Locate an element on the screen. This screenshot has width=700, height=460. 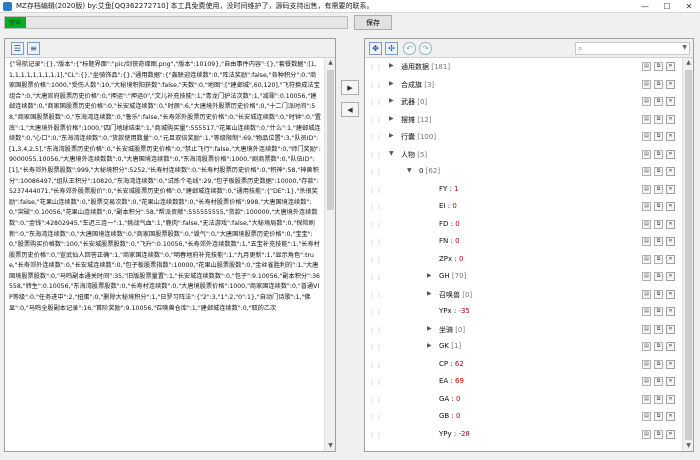
tree-node-key: GK [1] is located at coordinates (450, 346).